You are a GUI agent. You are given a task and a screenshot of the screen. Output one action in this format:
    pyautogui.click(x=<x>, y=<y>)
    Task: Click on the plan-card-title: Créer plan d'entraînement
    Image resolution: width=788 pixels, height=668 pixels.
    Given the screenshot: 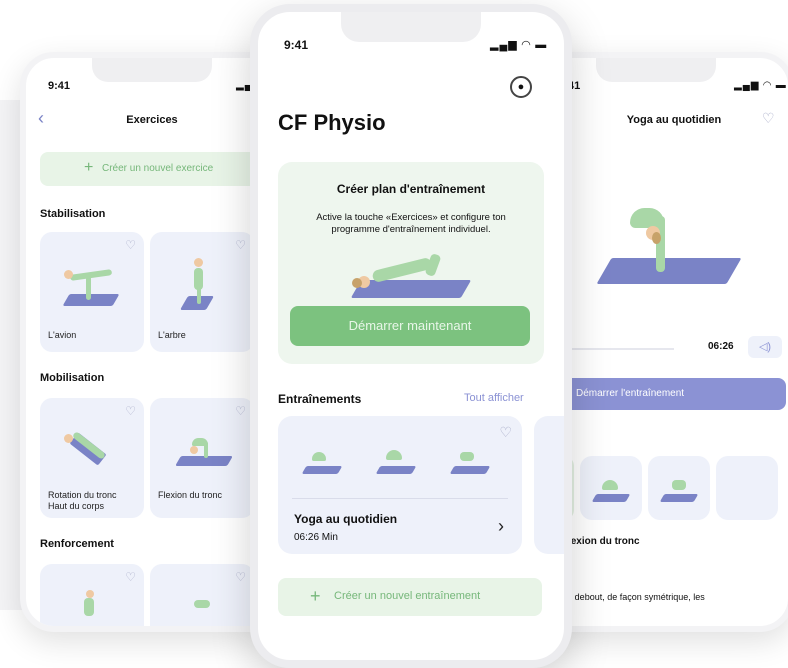 What is the action you would take?
    pyautogui.click(x=411, y=189)
    